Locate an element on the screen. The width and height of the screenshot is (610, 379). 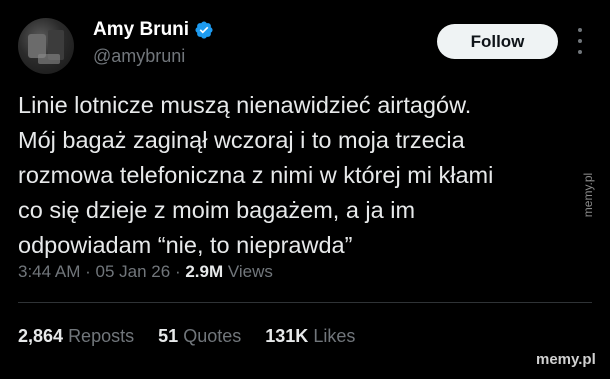
author-name-row: Amy Bruni is located at coordinates (153, 30).